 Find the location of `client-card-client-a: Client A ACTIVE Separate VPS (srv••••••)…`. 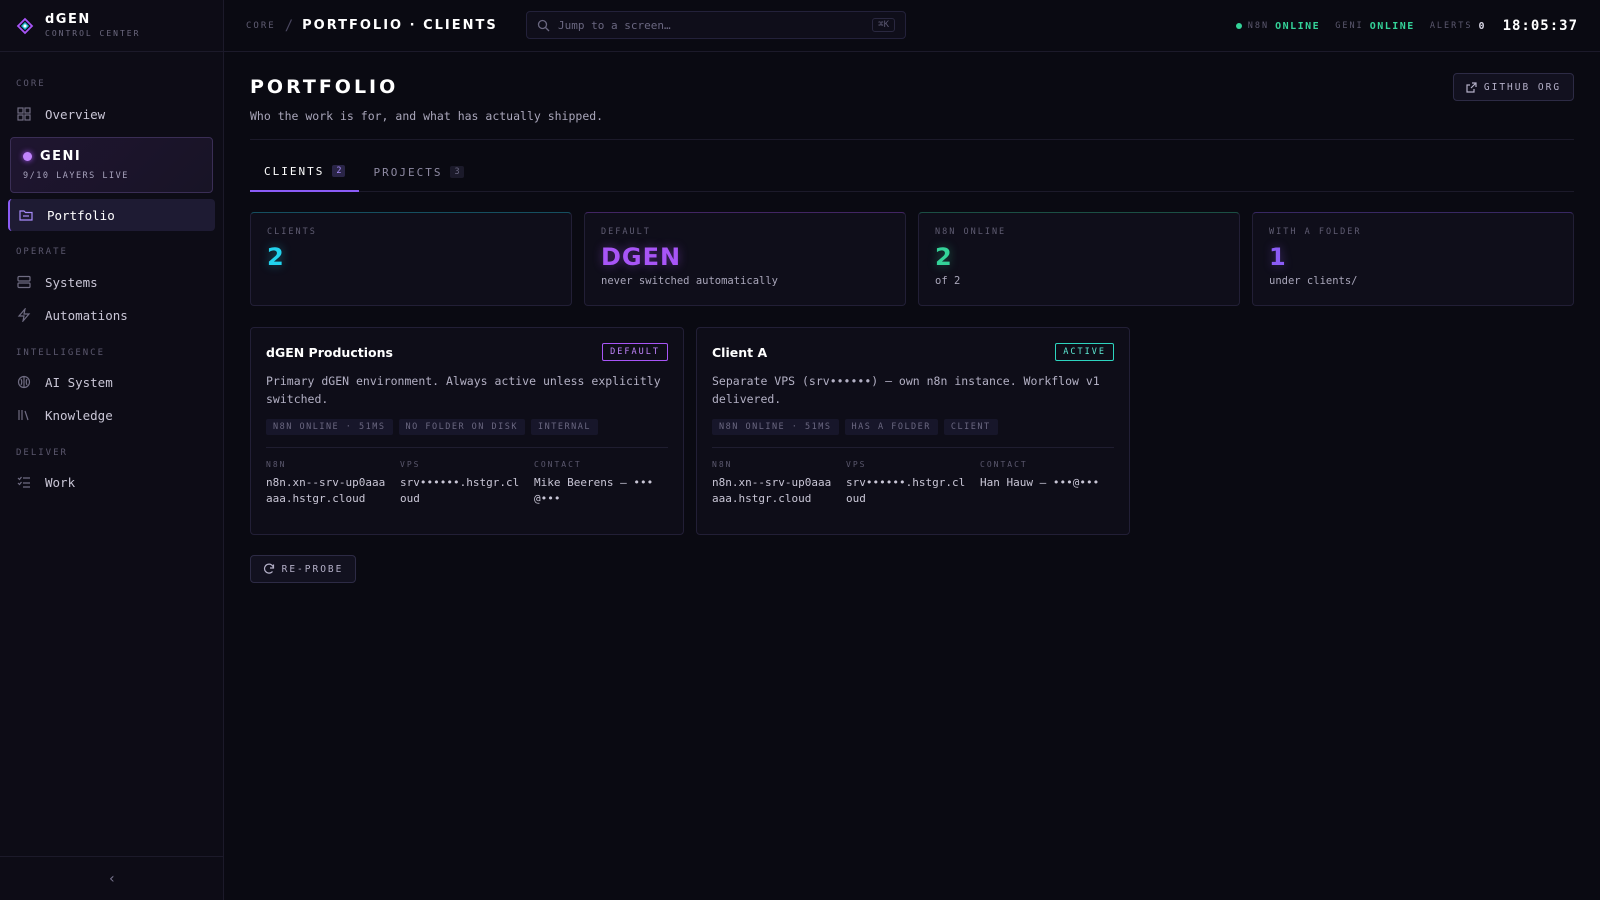

client-card-client-a: Client A ACTIVE Separate VPS (srv••••••)… is located at coordinates (913, 431).